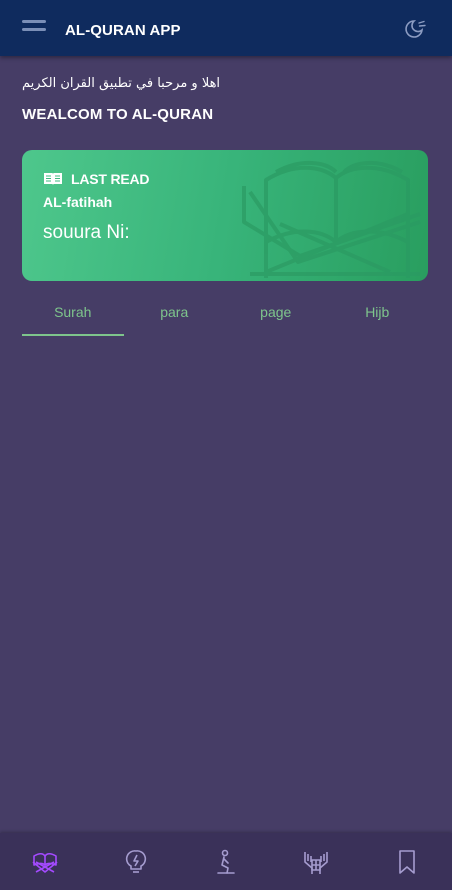 Image resolution: width=452 pixels, height=890 pixels. I want to click on nav-item-prayer, so click(226, 861).